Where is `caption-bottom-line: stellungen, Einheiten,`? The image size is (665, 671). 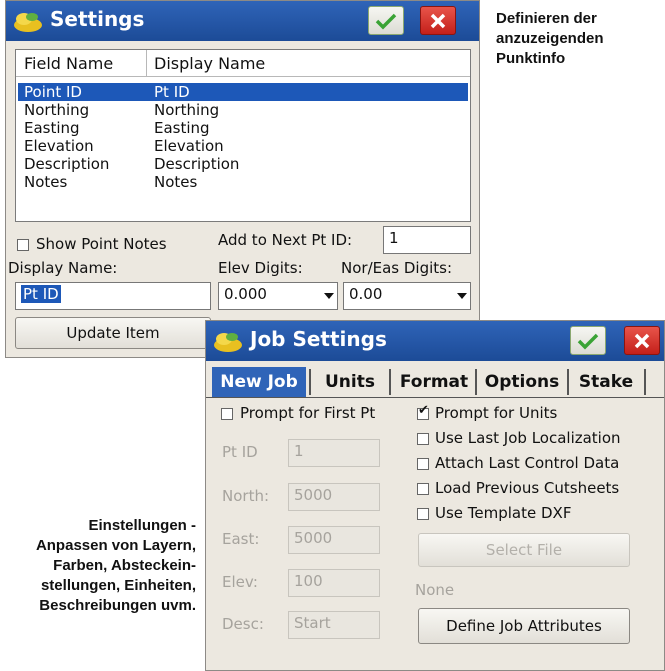 caption-bottom-line: stellungen, Einheiten, is located at coordinates (118, 585).